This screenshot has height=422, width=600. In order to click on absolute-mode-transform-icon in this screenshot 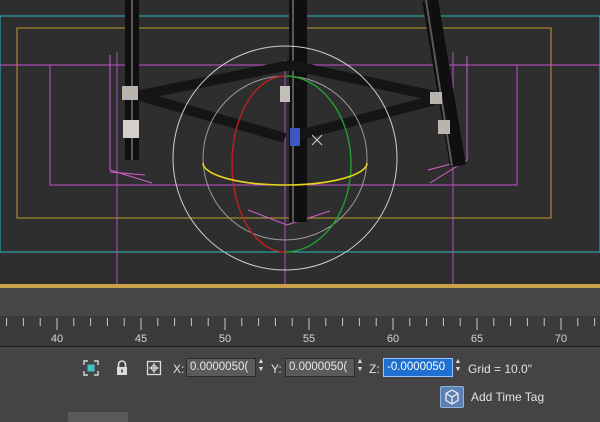, I will do `click(154, 368)`.